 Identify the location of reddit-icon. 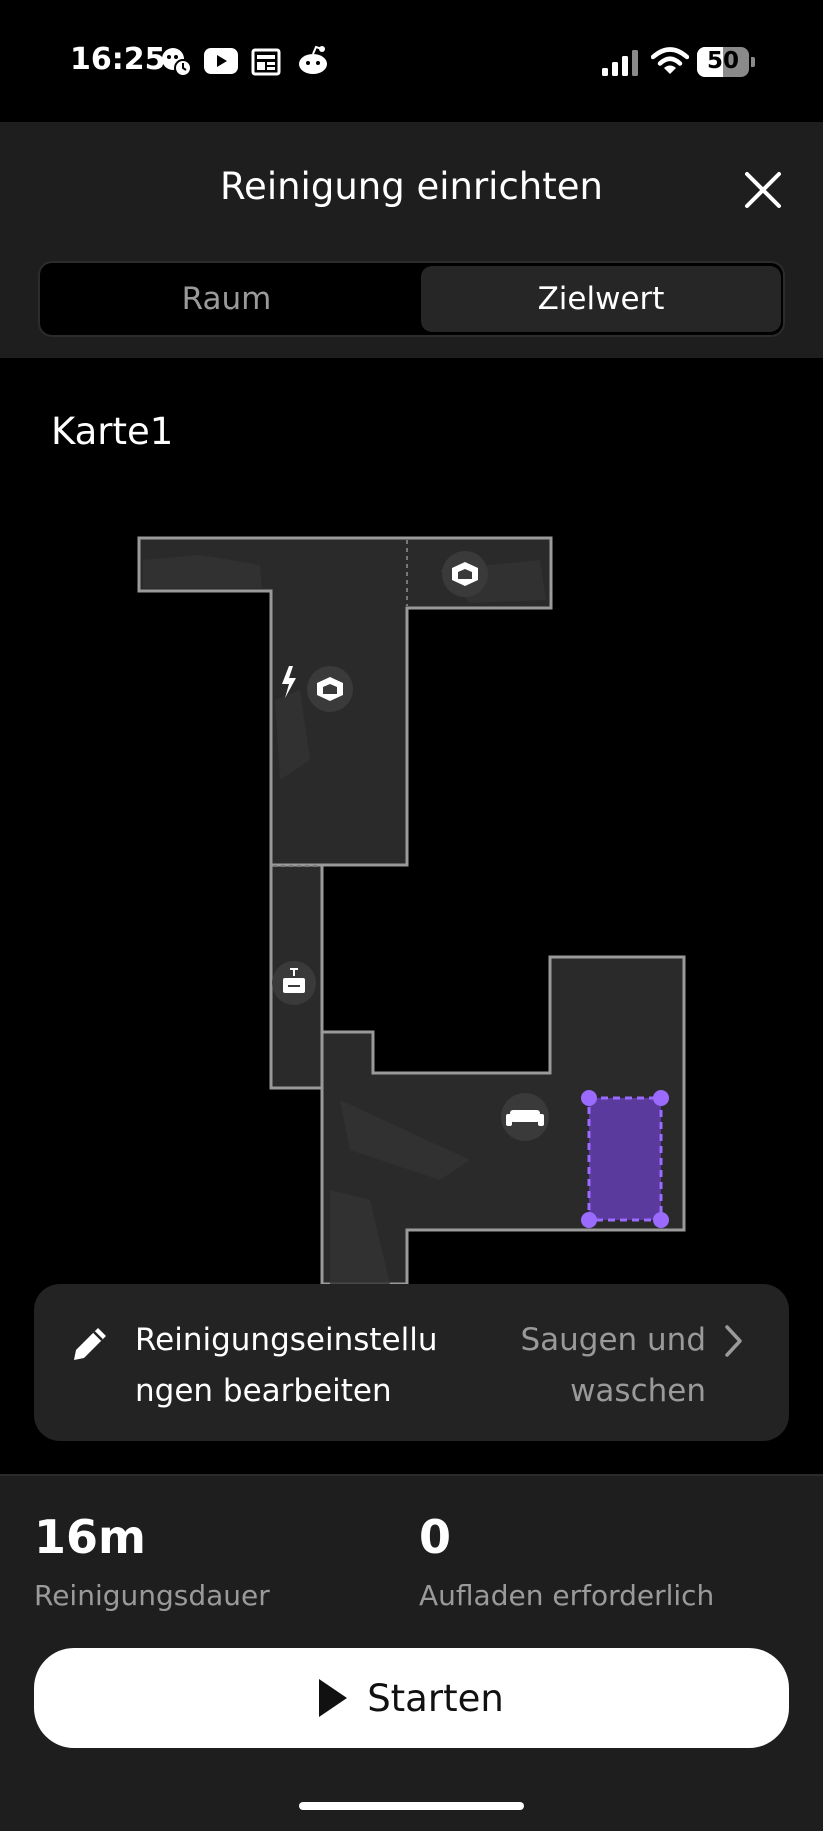
(313, 59).